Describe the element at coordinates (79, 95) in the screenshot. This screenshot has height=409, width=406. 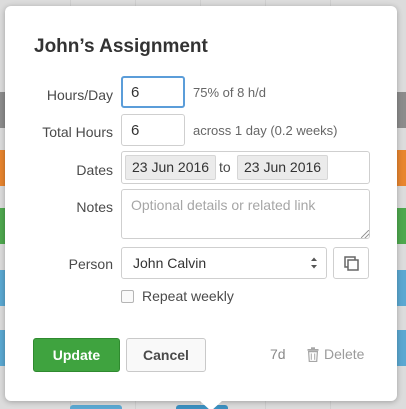
I see `hours-per-day-label: Hours/Day` at that location.